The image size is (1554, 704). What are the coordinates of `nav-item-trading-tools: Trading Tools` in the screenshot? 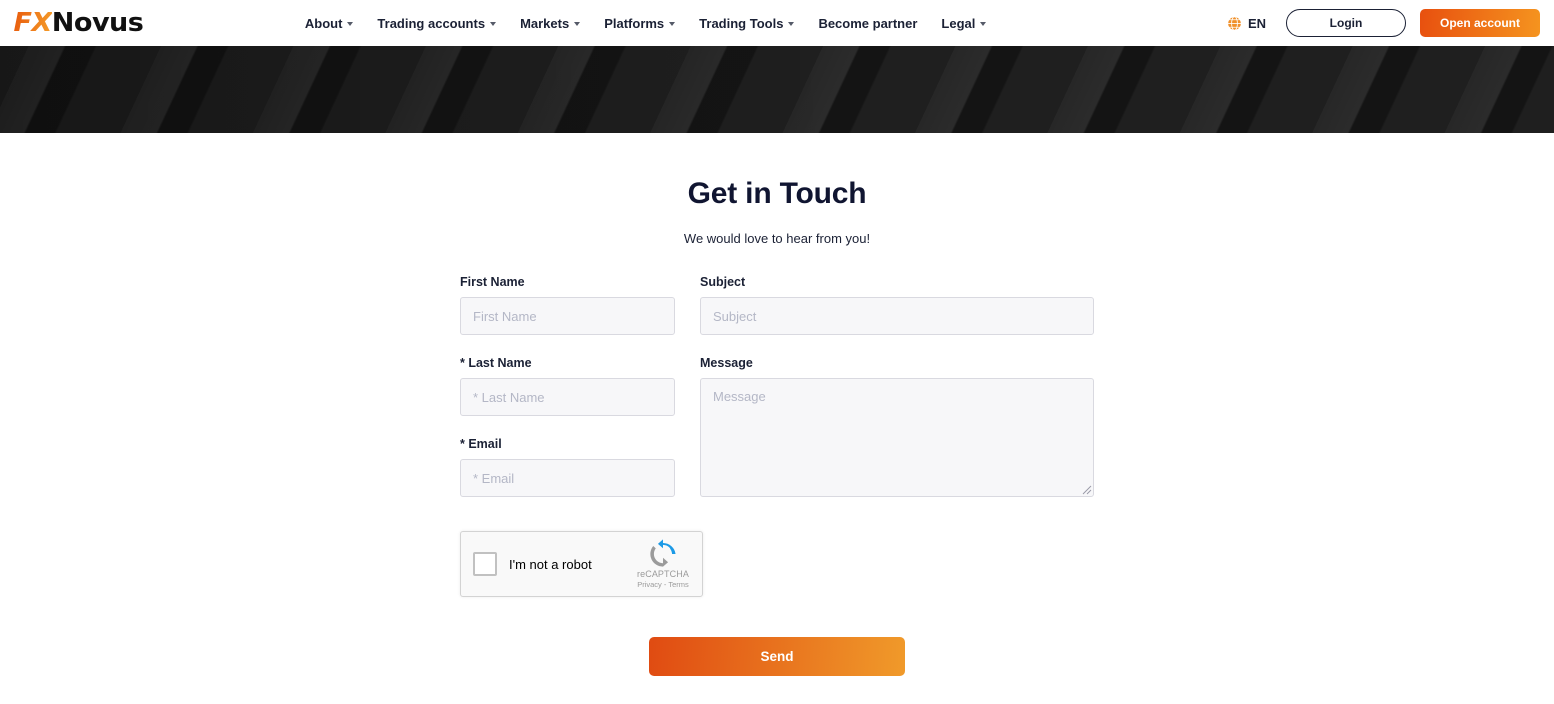 It's located at (746, 23).